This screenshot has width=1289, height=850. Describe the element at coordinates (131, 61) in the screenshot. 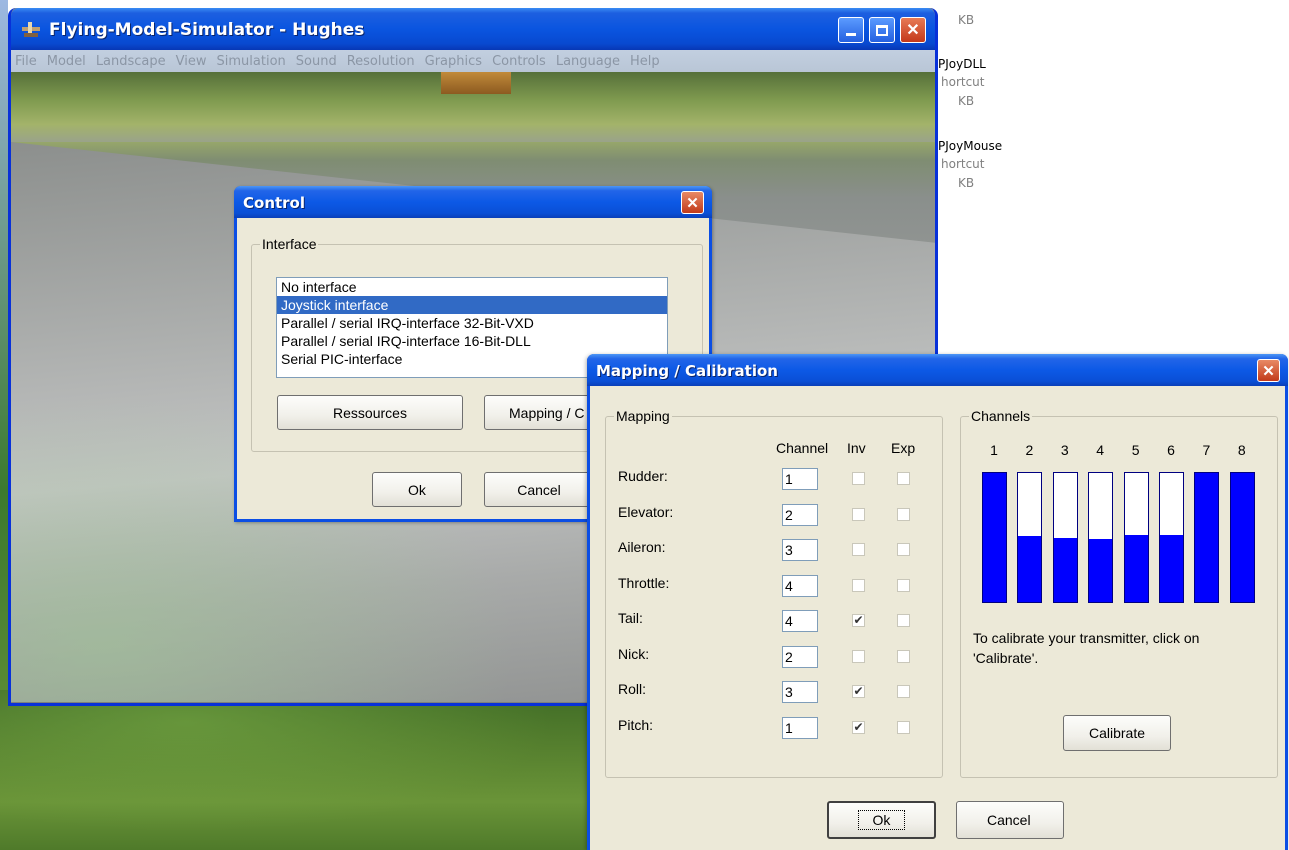

I see `menu-item-landscape: Landscape` at that location.